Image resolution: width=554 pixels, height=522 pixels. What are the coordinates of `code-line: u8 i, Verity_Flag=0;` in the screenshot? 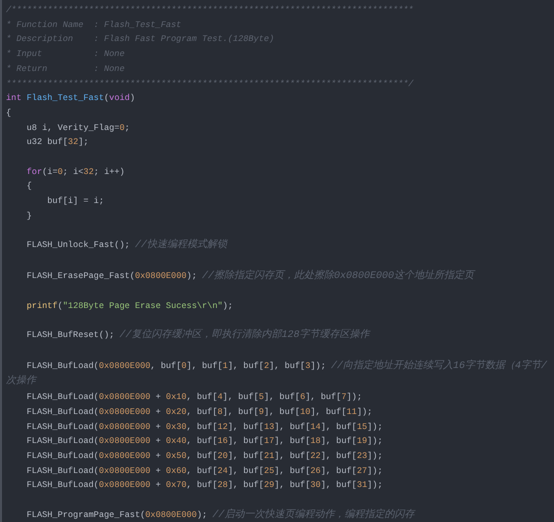 It's located at (78, 128).